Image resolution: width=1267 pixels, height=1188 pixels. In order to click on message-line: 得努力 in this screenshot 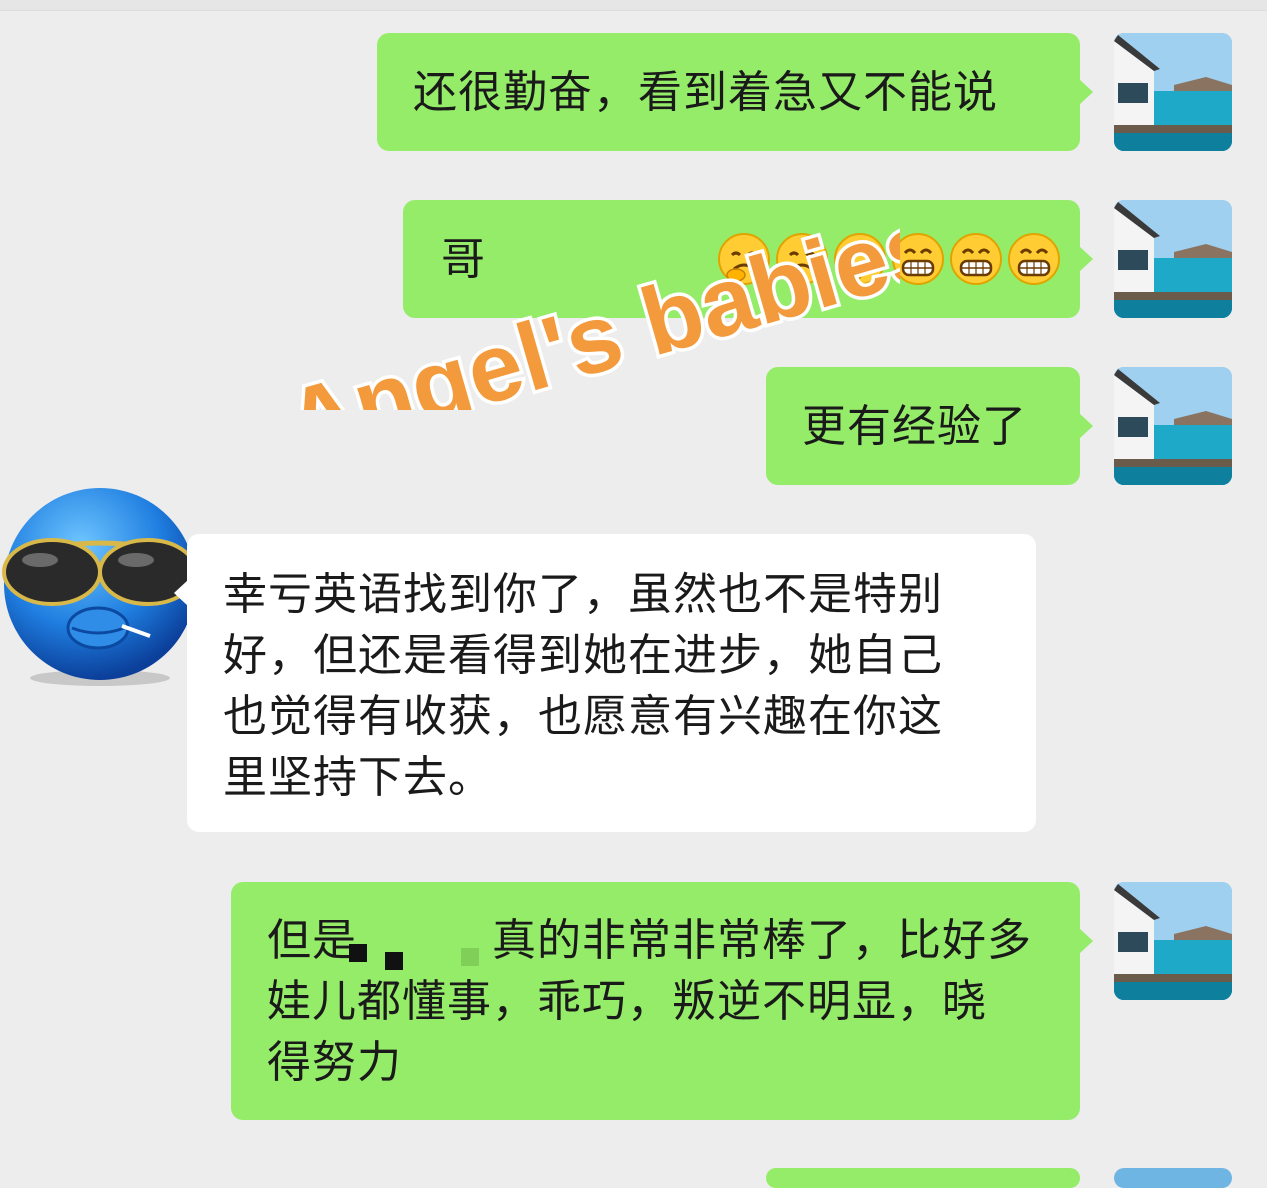, I will do `click(334, 1062)`.